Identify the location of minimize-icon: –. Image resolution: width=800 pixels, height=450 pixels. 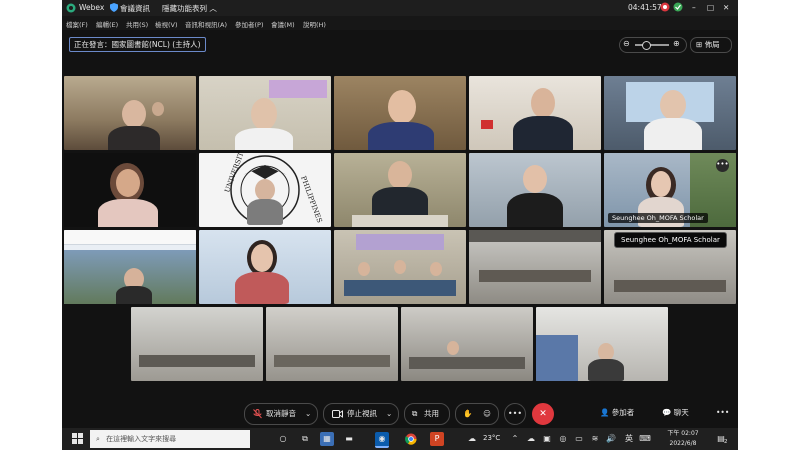
(694, 7).